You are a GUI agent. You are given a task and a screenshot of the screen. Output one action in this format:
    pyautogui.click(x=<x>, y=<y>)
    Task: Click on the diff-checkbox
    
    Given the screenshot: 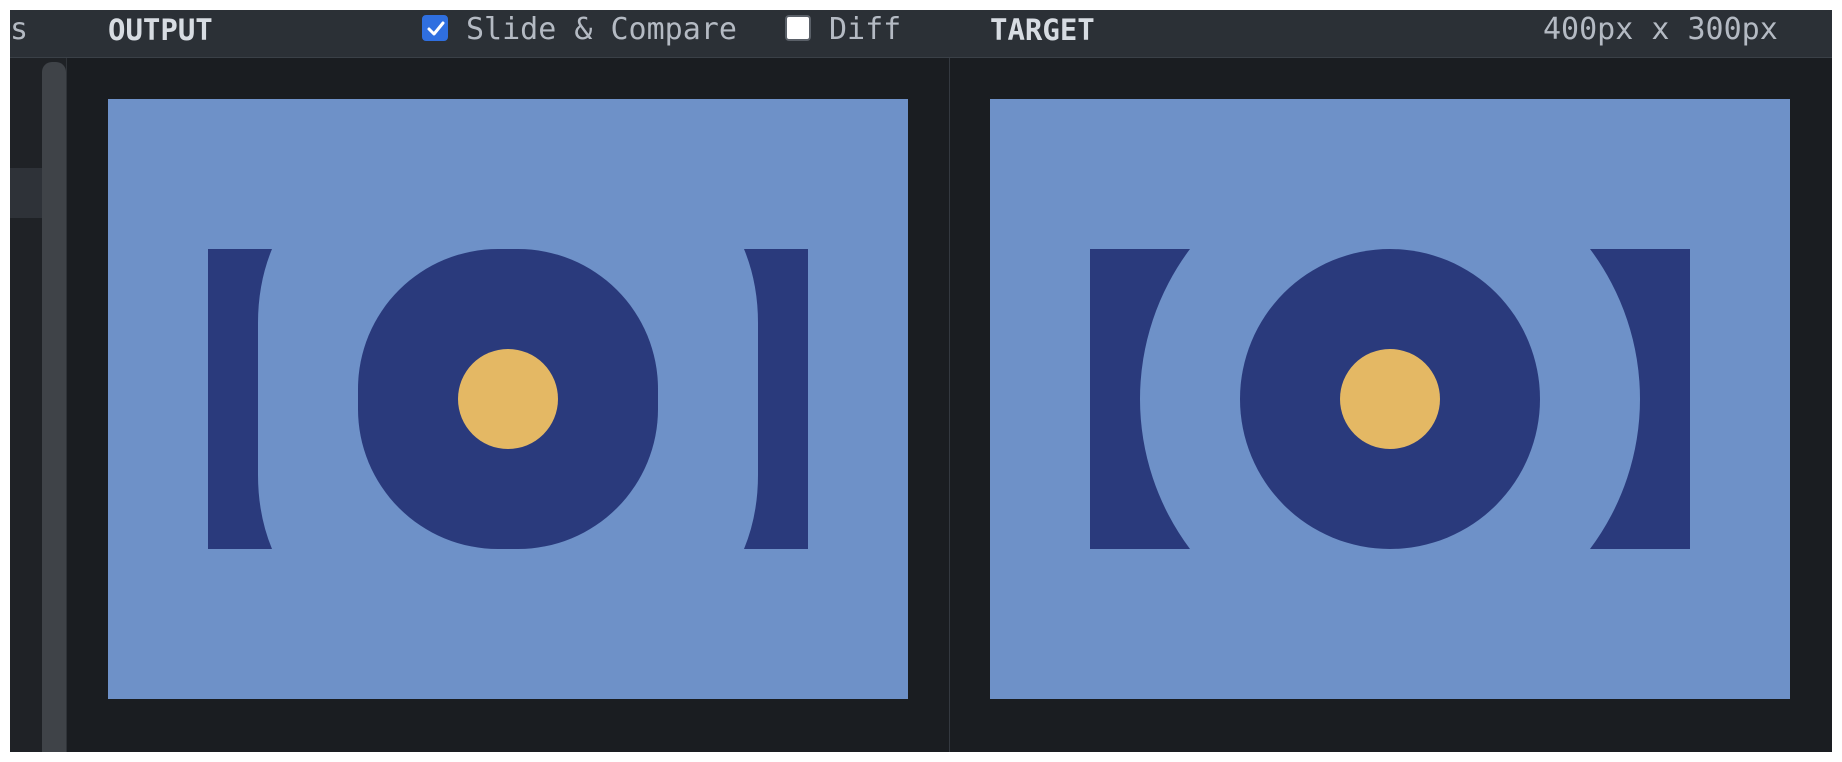 What is the action you would take?
    pyautogui.click(x=798, y=28)
    